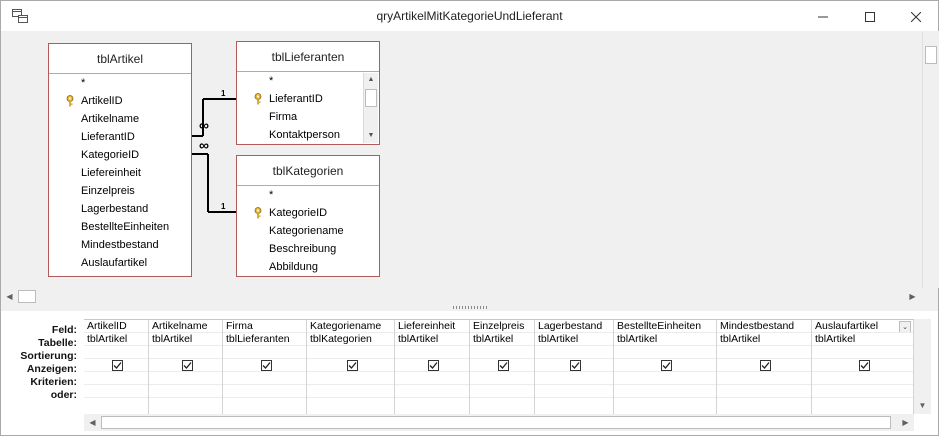 Image resolution: width=939 pixels, height=436 pixels. What do you see at coordinates (108, 137) in the screenshot?
I see `field-item: LieferantID` at bounding box center [108, 137].